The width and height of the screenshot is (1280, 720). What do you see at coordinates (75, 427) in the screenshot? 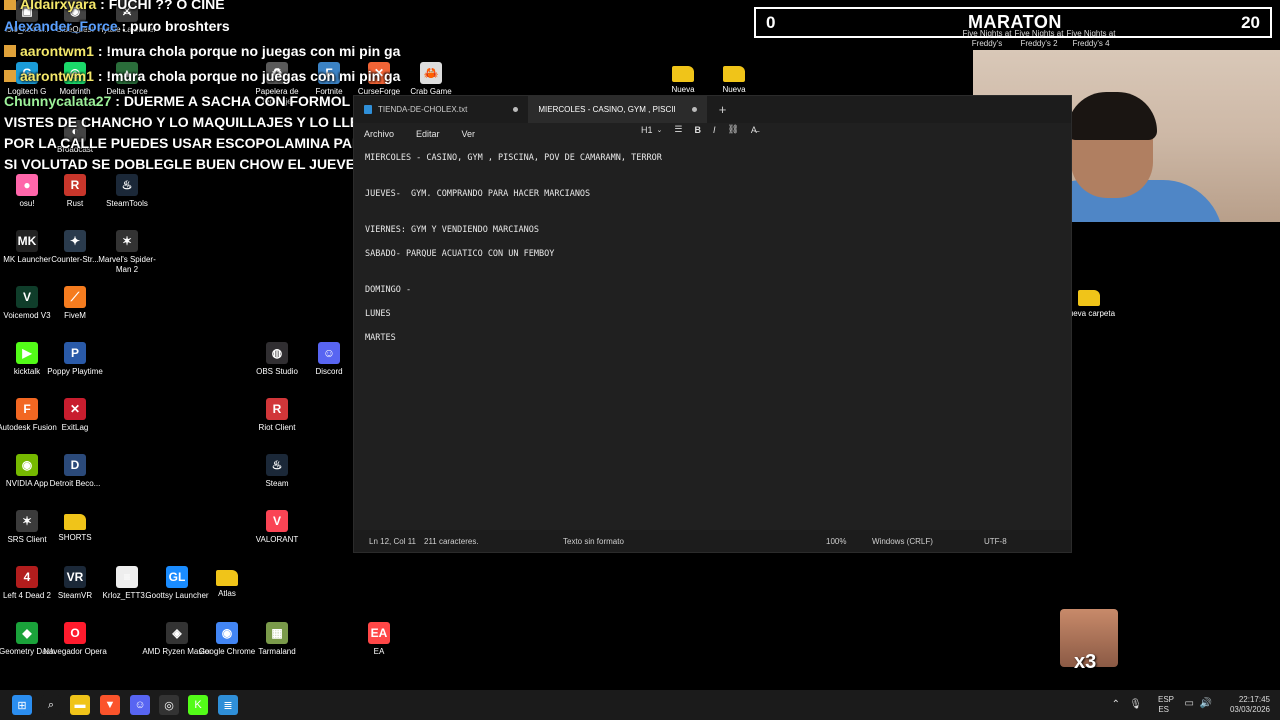
I see `desktop-icon-label: ExitLag` at bounding box center [75, 427].